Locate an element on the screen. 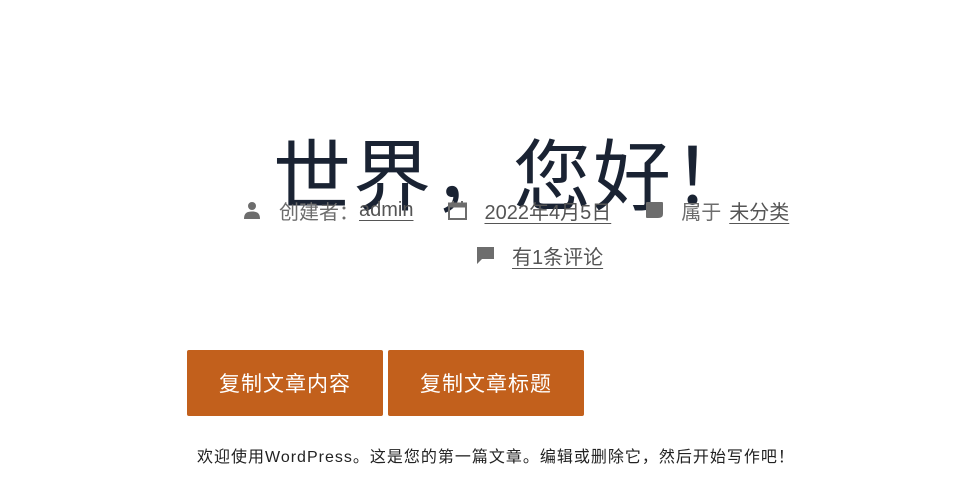  post-category: 属于 未分类 is located at coordinates (716, 210).